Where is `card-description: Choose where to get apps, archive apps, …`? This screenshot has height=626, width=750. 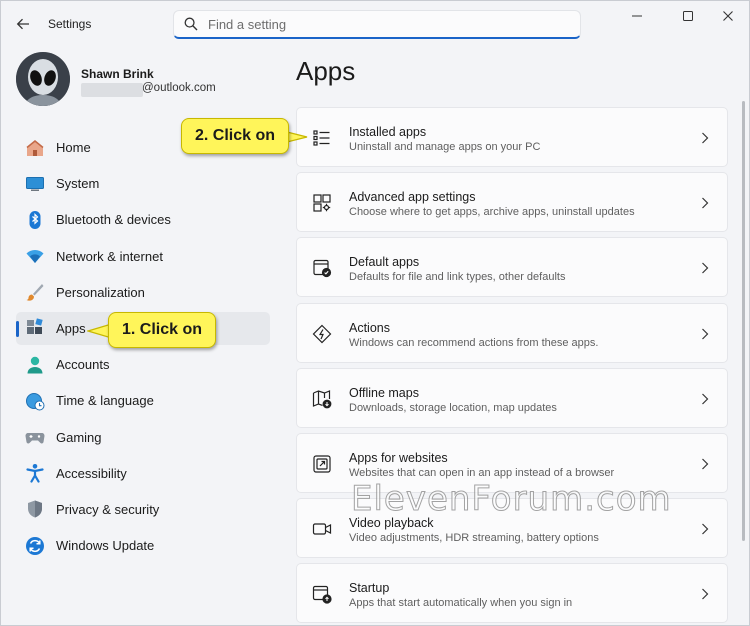
card-description: Choose where to get apps, archive apps, … is located at coordinates (492, 212).